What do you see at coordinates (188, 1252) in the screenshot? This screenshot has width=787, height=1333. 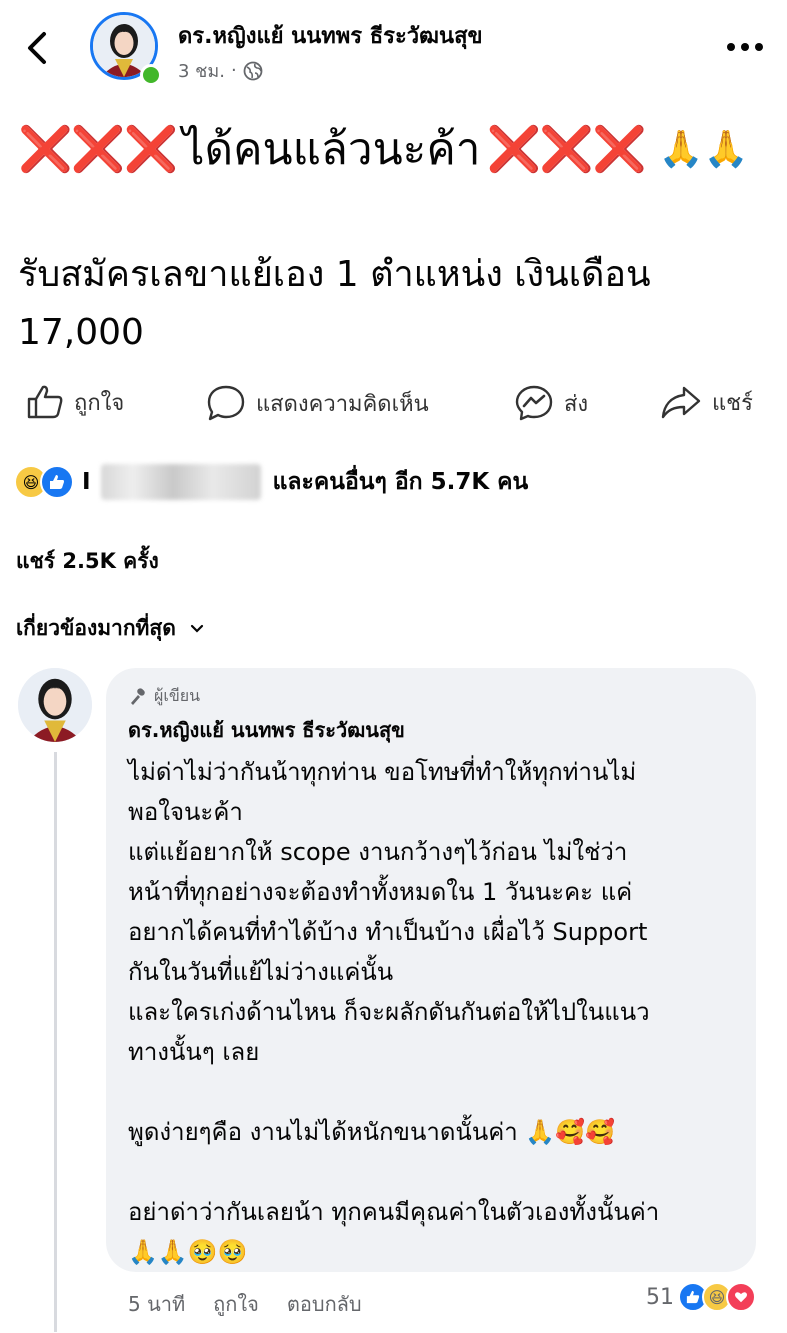 I see `comment-closing-emoji: 🙏🙏🥹🥹` at bounding box center [188, 1252].